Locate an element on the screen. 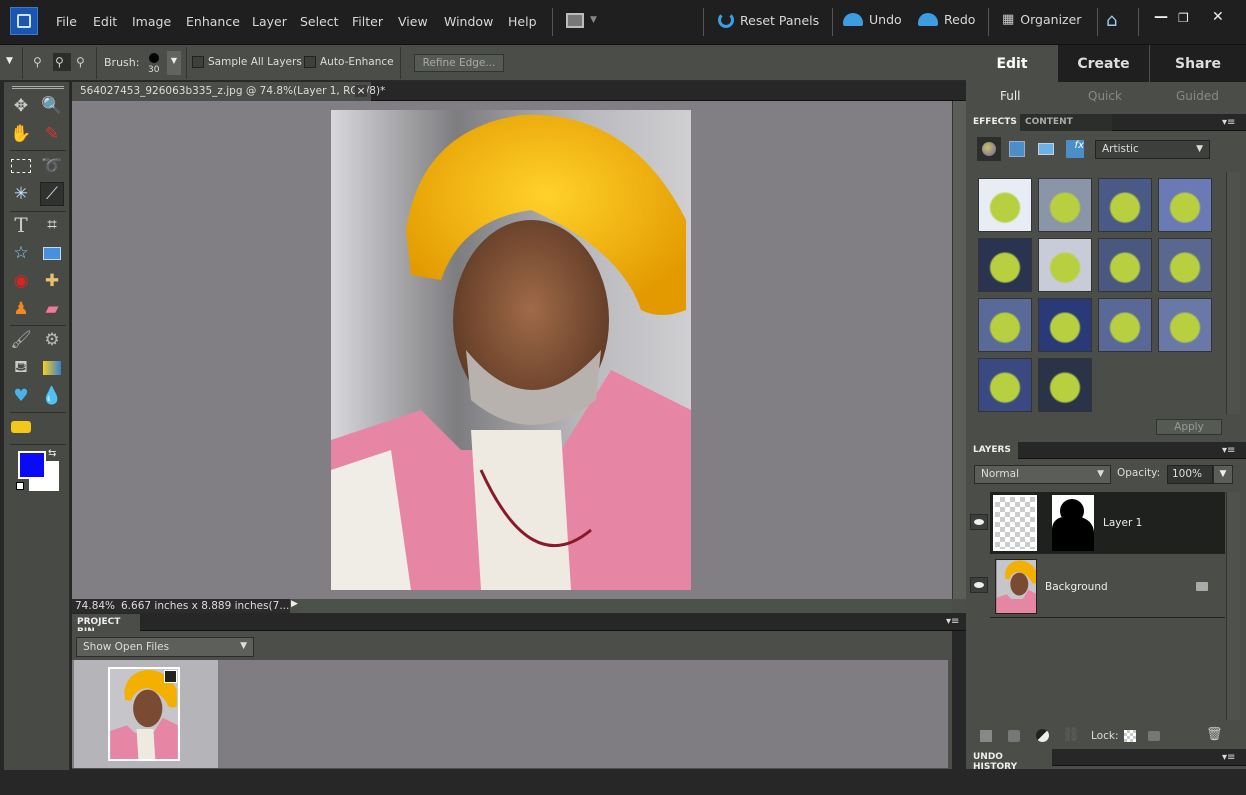 Image resolution: width=1246 pixels, height=795 pixels. tab-create: Create is located at coordinates (1103, 63).